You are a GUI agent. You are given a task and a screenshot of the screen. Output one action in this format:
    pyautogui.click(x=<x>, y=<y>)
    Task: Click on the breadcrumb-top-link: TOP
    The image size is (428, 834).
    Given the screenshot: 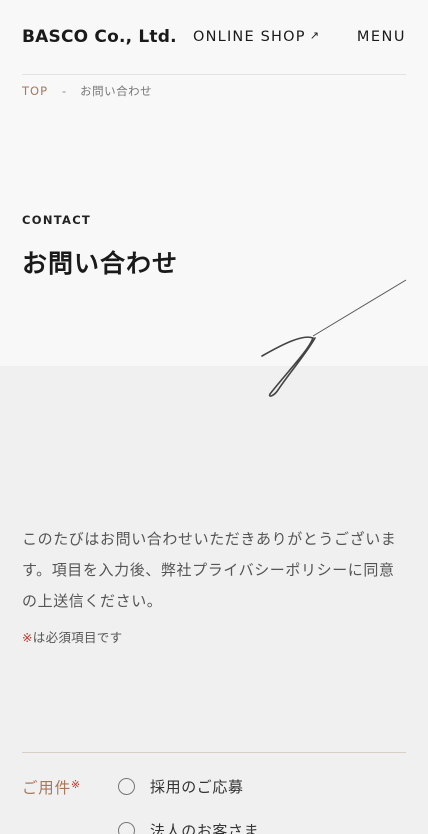 What is the action you would take?
    pyautogui.click(x=35, y=91)
    